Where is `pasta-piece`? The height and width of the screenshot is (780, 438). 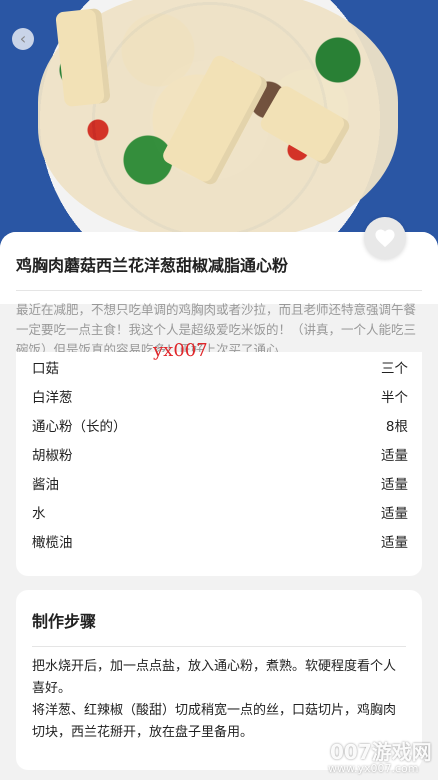 pasta-piece is located at coordinates (83, 57).